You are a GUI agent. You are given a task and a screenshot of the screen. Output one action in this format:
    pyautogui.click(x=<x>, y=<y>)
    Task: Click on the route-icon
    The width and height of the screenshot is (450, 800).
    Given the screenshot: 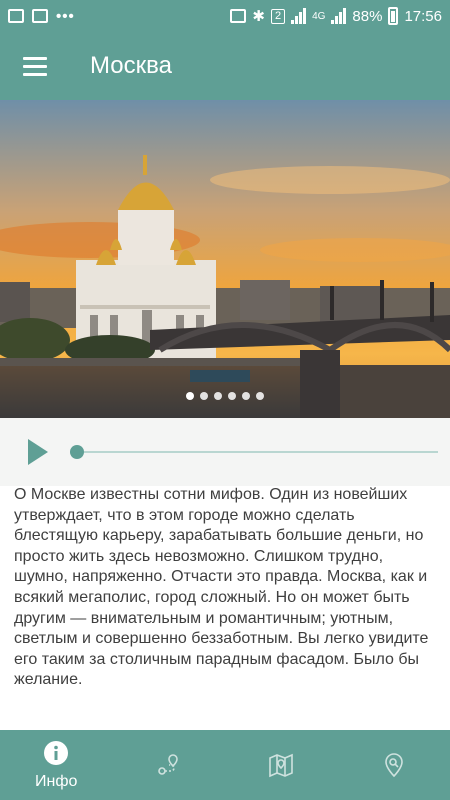 What is the action you would take?
    pyautogui.click(x=169, y=765)
    